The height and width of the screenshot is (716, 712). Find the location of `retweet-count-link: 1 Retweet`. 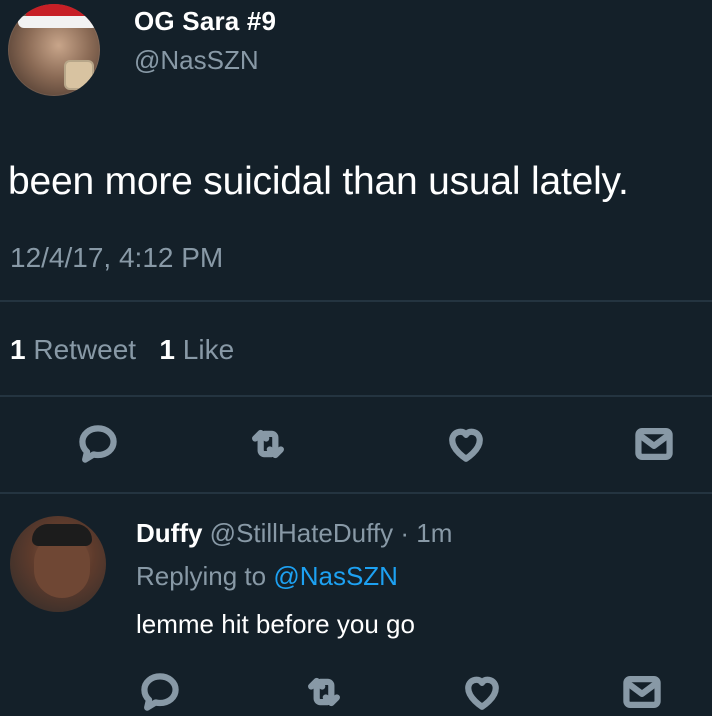

retweet-count-link: 1 Retweet is located at coordinates (77, 349).